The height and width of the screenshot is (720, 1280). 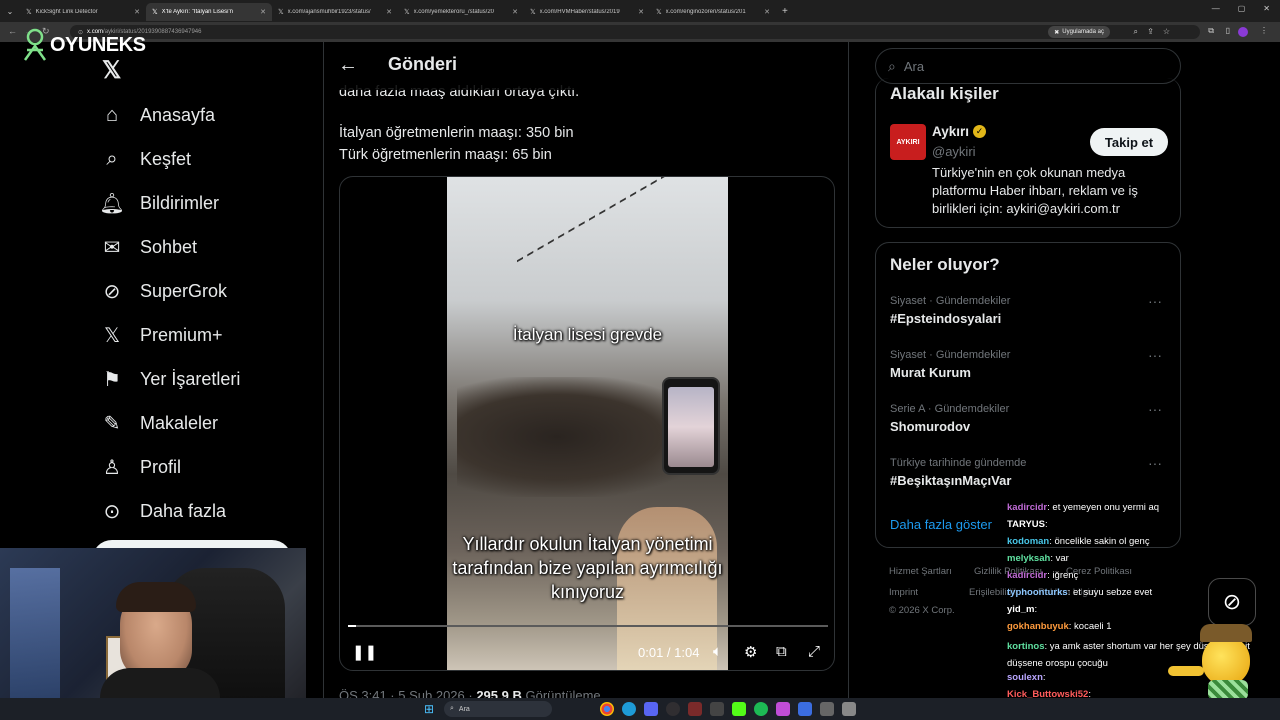 What do you see at coordinates (352, 626) in the screenshot?
I see `video-progress-fill` at bounding box center [352, 626].